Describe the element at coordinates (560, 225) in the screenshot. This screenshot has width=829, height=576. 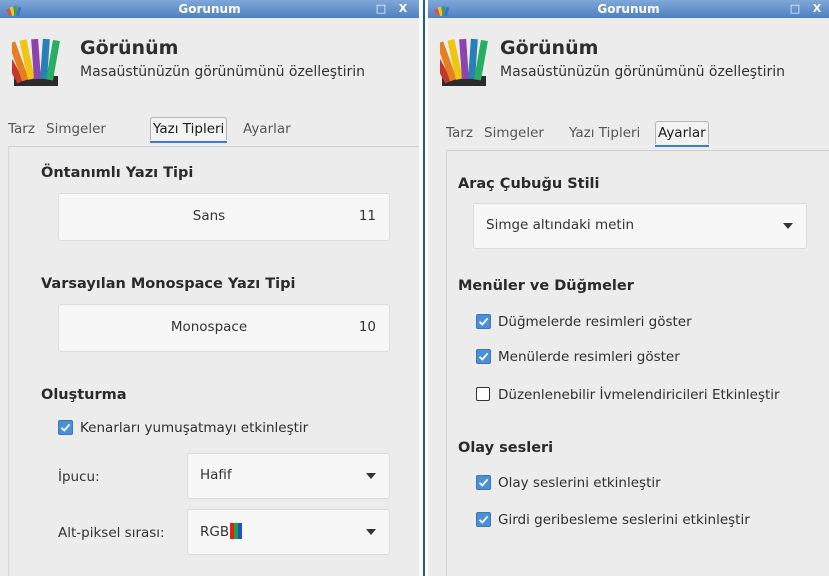
I see `toolbar-style-value: Simge altındaki metin` at that location.